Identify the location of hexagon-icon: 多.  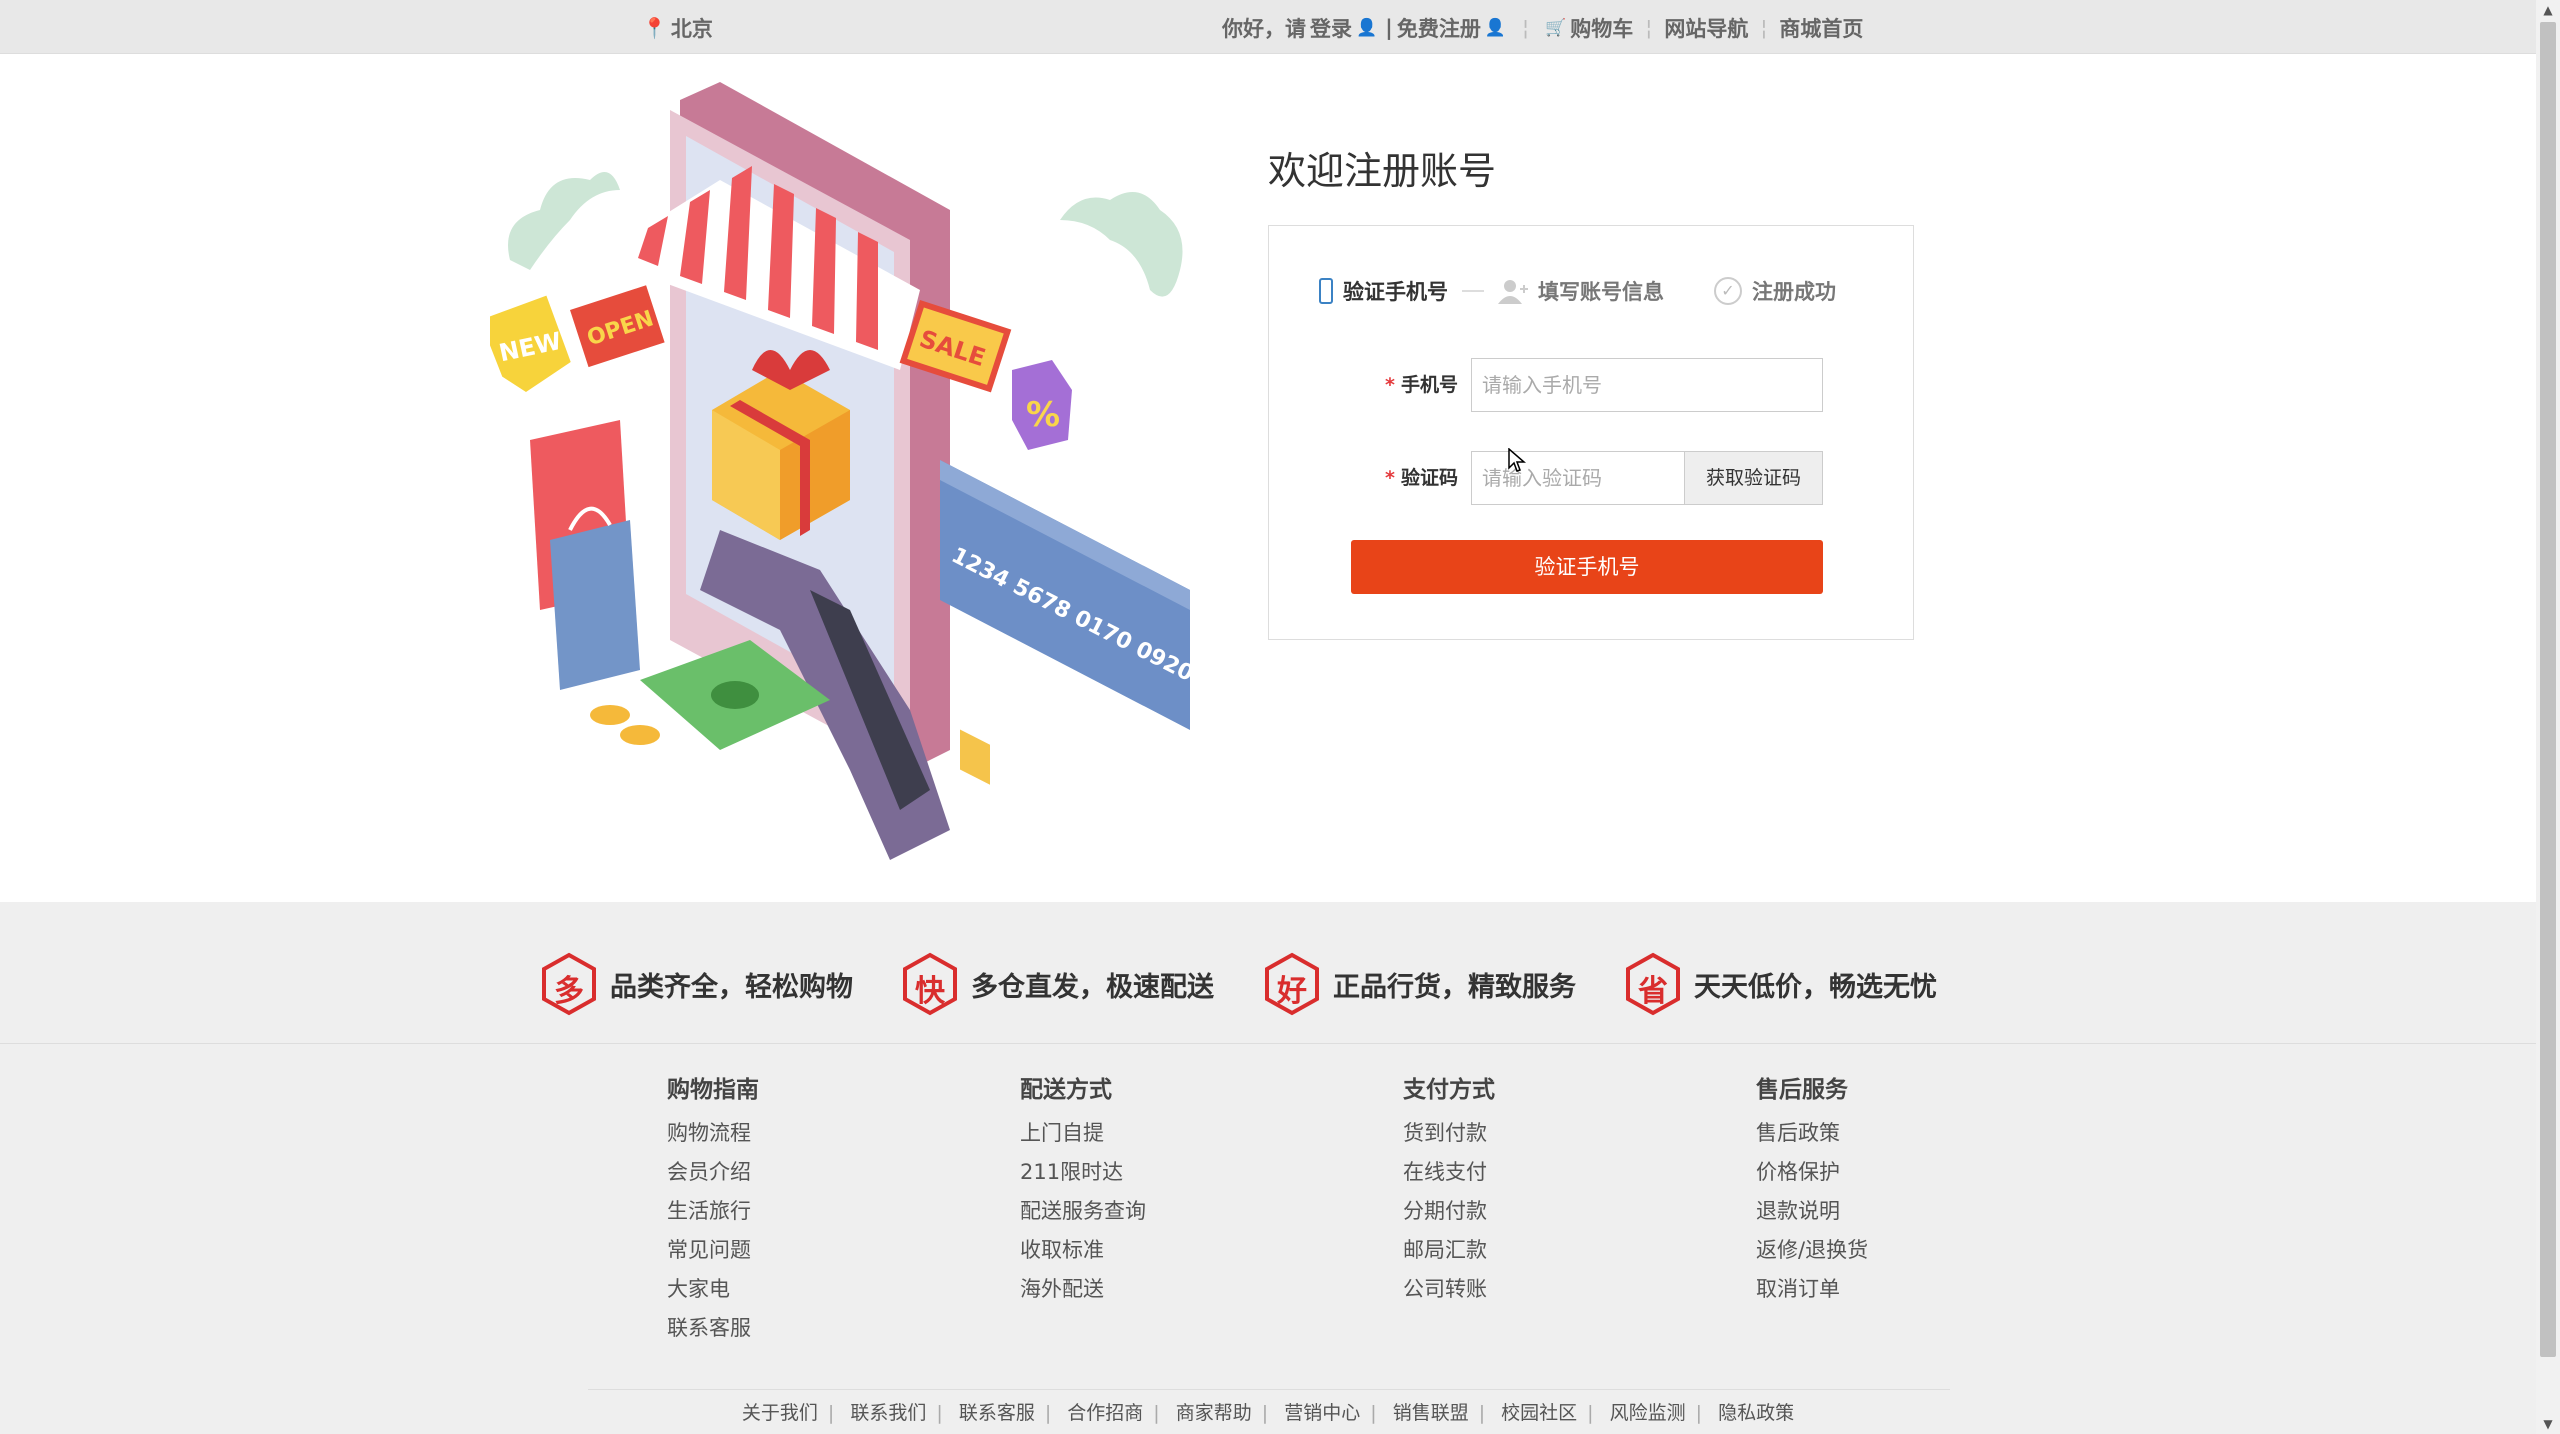
(569, 984).